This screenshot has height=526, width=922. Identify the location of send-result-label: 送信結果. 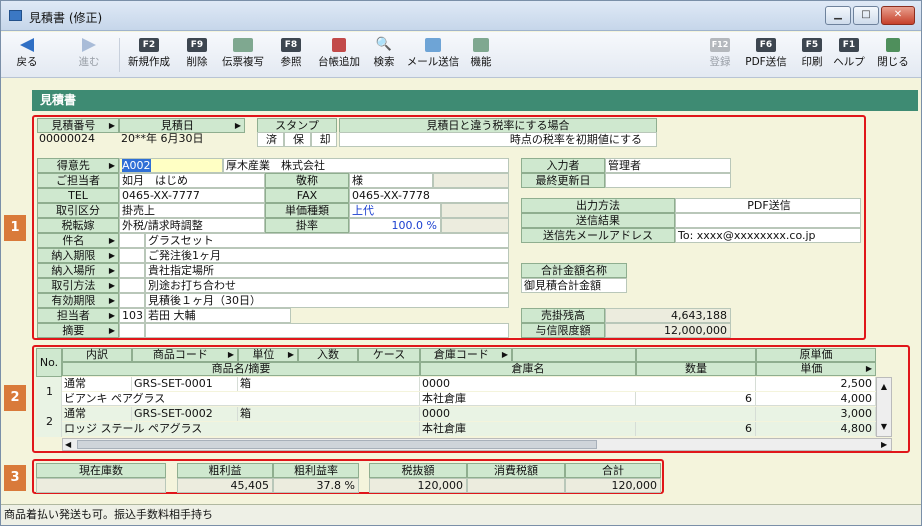
(598, 220).